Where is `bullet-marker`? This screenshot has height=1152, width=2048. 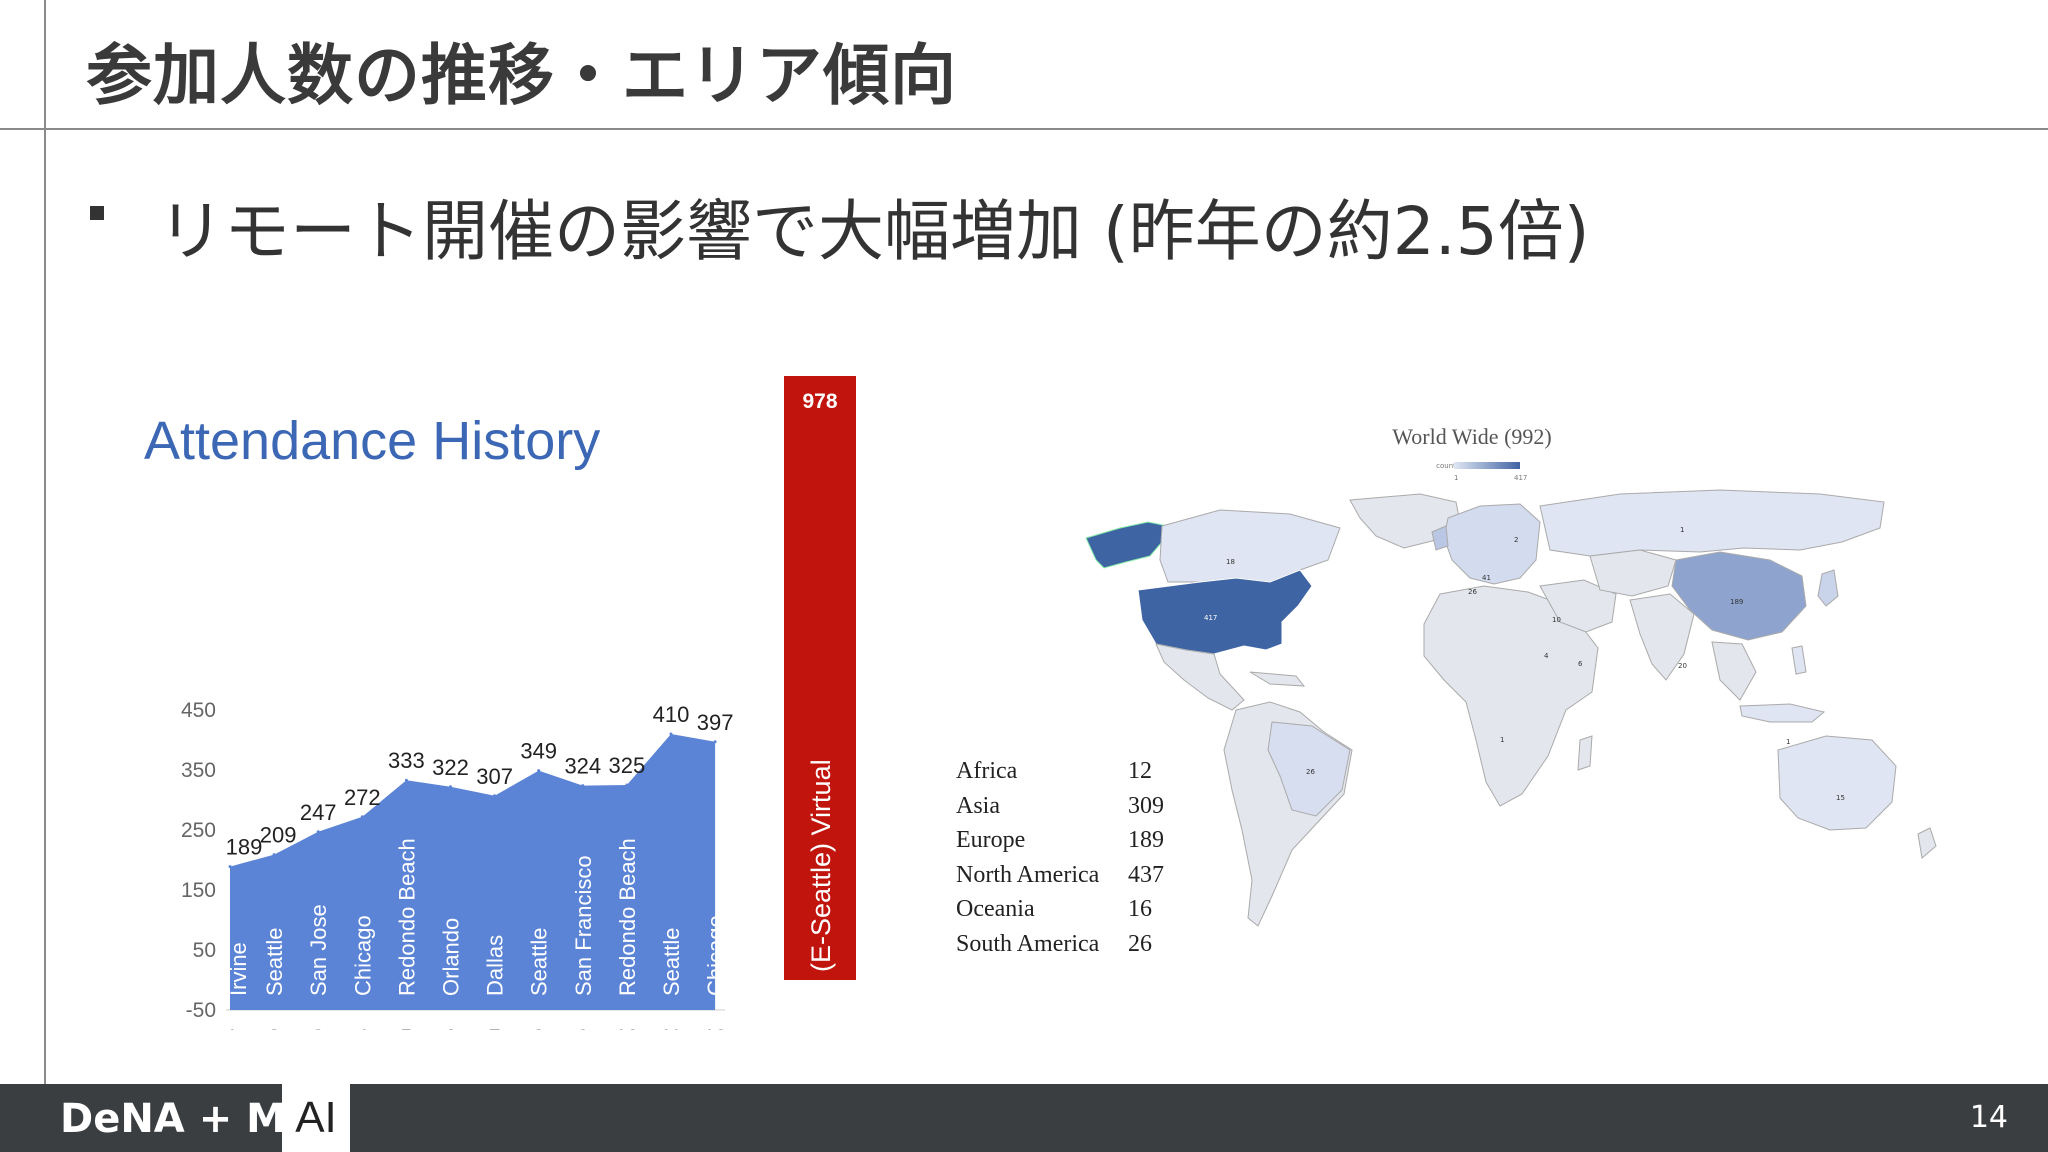 bullet-marker is located at coordinates (97, 213).